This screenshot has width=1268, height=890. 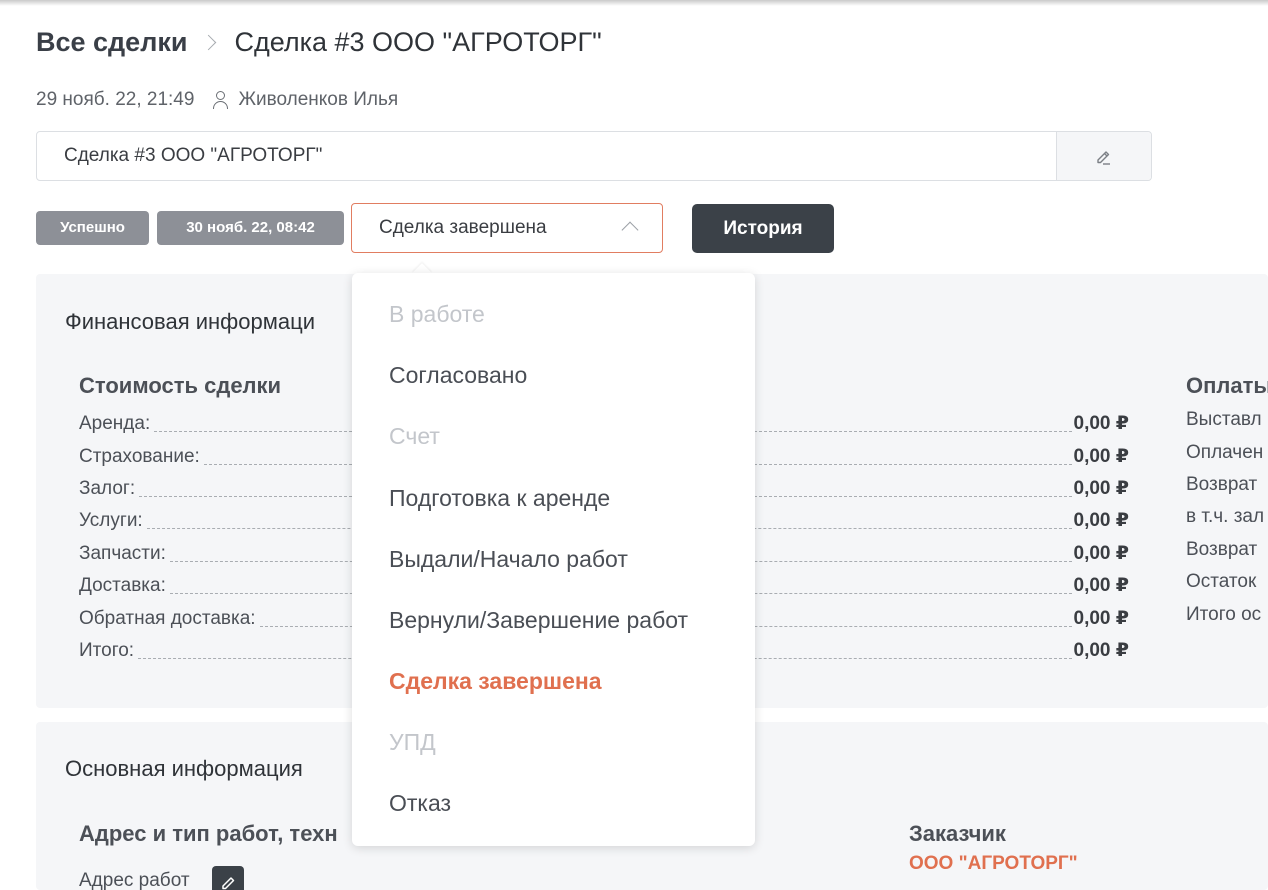 What do you see at coordinates (1221, 581) in the screenshot?
I see `payment-row: Остаток` at bounding box center [1221, 581].